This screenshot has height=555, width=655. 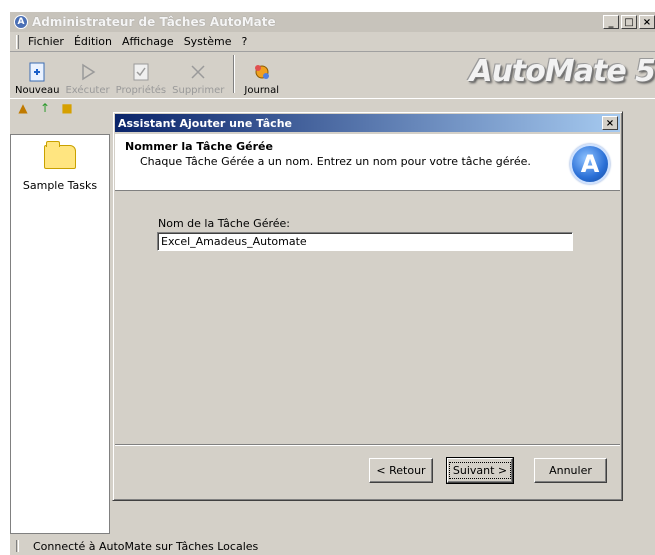 I want to click on dialog-title: Assistant Ajouter une Tâche, so click(x=205, y=123).